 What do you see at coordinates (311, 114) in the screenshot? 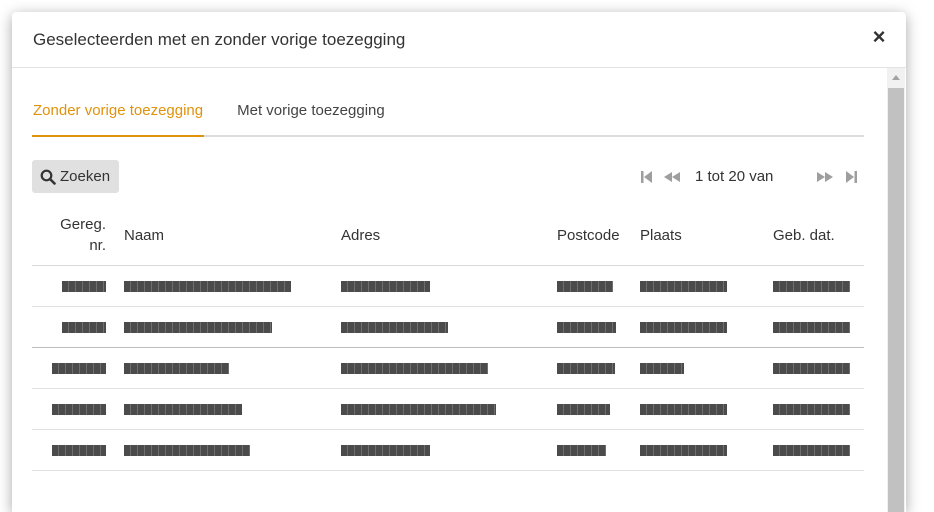
I see `tab-met-vorige-toezegging: Met vorige toezegging` at bounding box center [311, 114].